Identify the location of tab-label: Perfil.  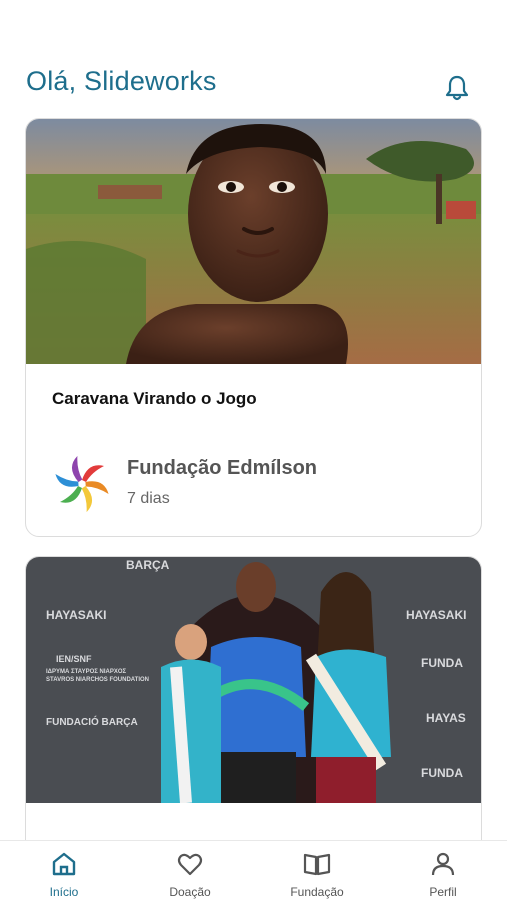
(443, 892).